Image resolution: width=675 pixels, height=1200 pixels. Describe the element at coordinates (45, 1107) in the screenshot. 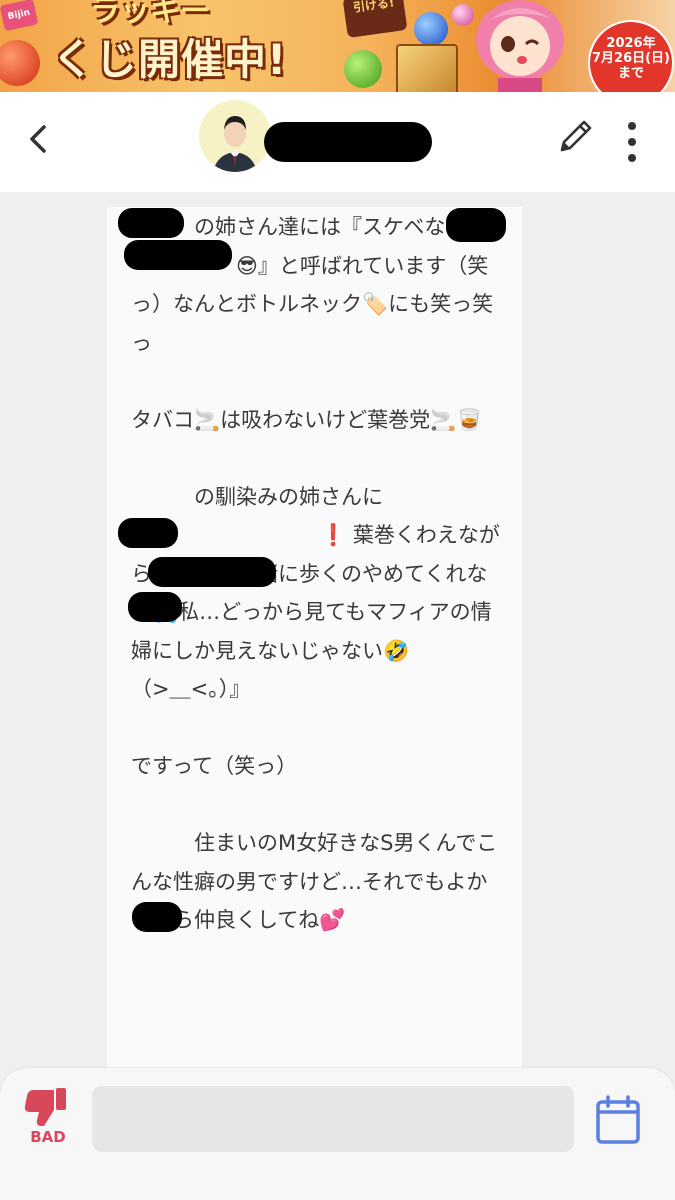

I see `thumbs-down-icon` at that location.